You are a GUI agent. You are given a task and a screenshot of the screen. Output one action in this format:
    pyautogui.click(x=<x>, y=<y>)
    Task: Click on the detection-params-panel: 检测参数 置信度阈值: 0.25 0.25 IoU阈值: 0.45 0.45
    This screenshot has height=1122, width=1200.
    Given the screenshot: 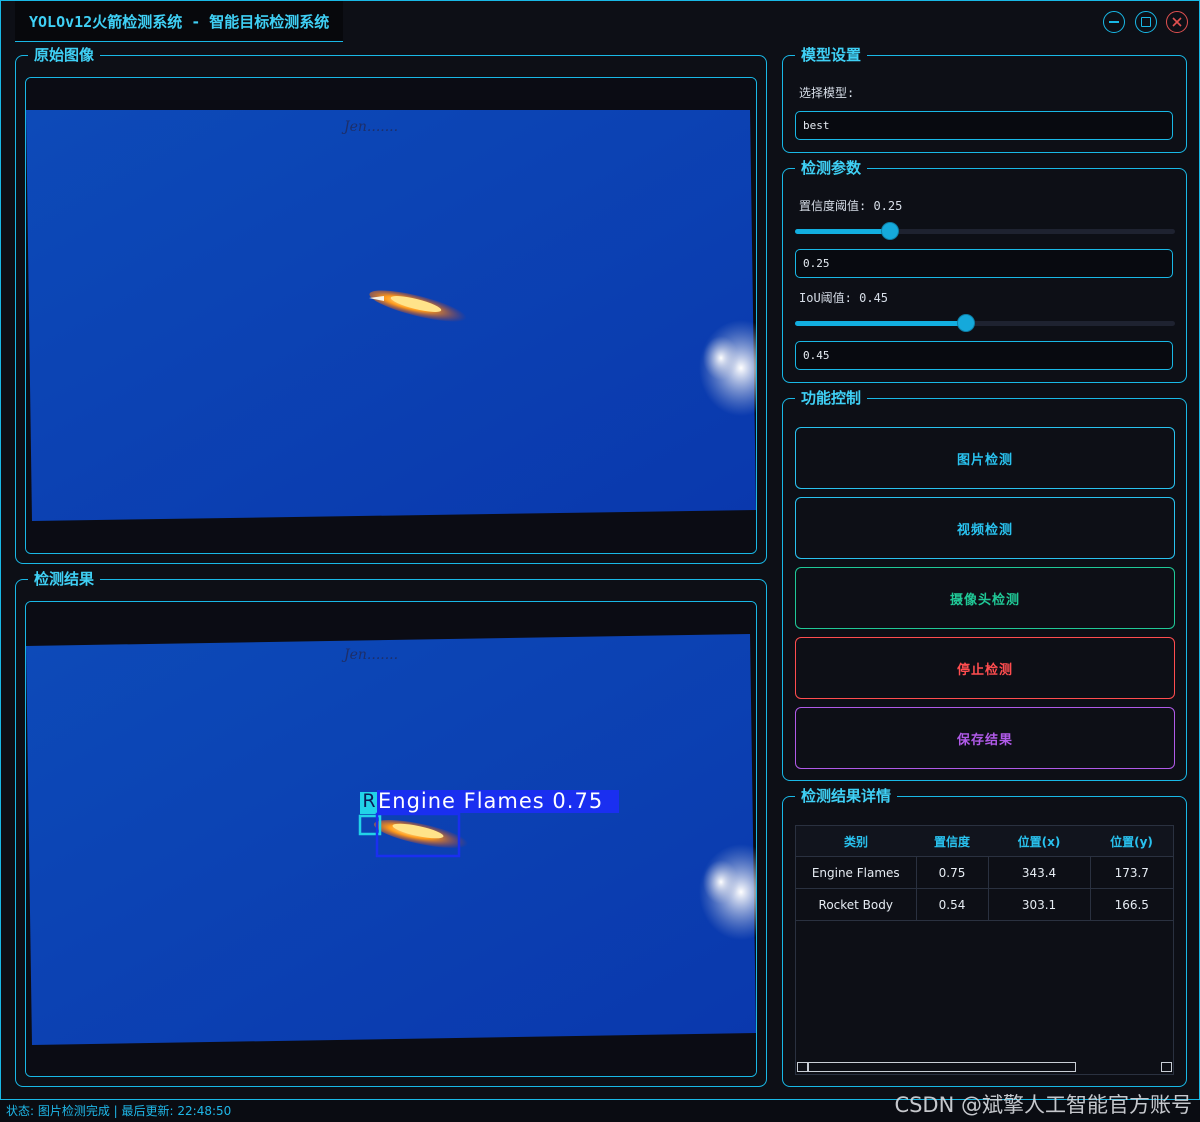 What is the action you would take?
    pyautogui.click(x=984, y=270)
    